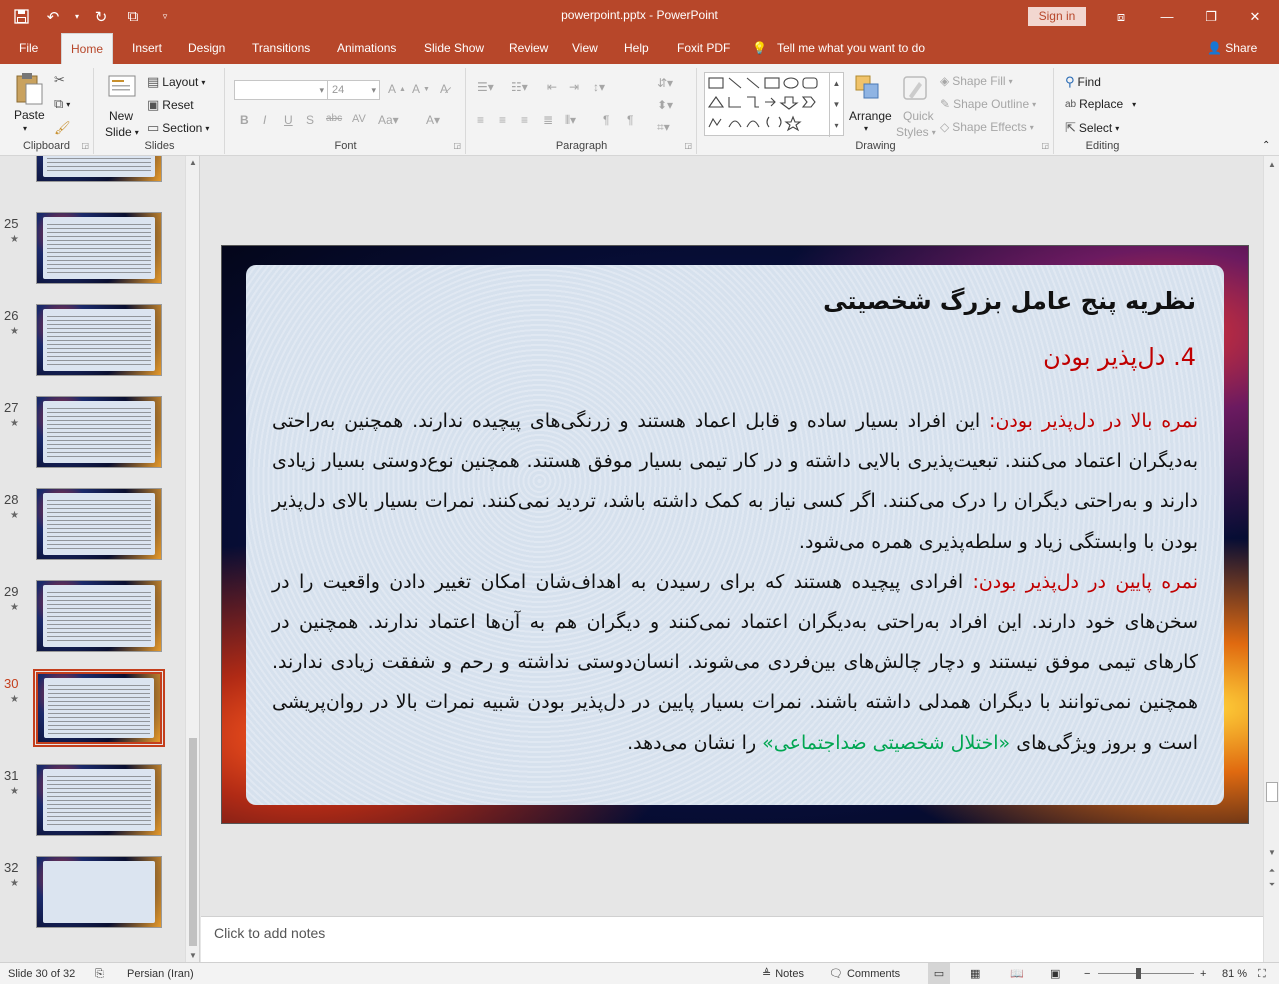 This screenshot has width=1279, height=984. What do you see at coordinates (870, 116) in the screenshot?
I see `arrange-button: Arrange` at bounding box center [870, 116].